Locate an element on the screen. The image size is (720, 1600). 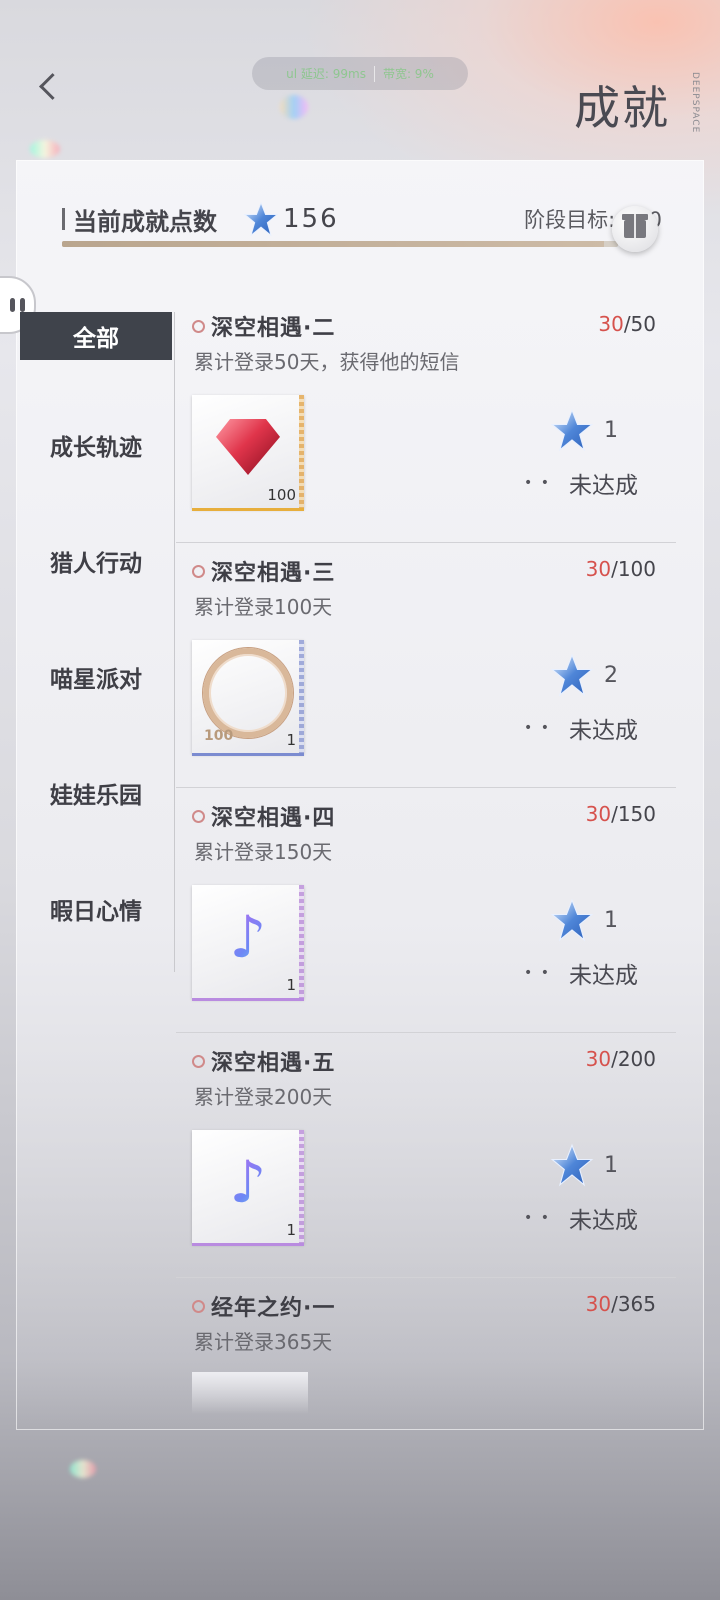
achievement-desc: 累计登录150天 is located at coordinates (263, 852).